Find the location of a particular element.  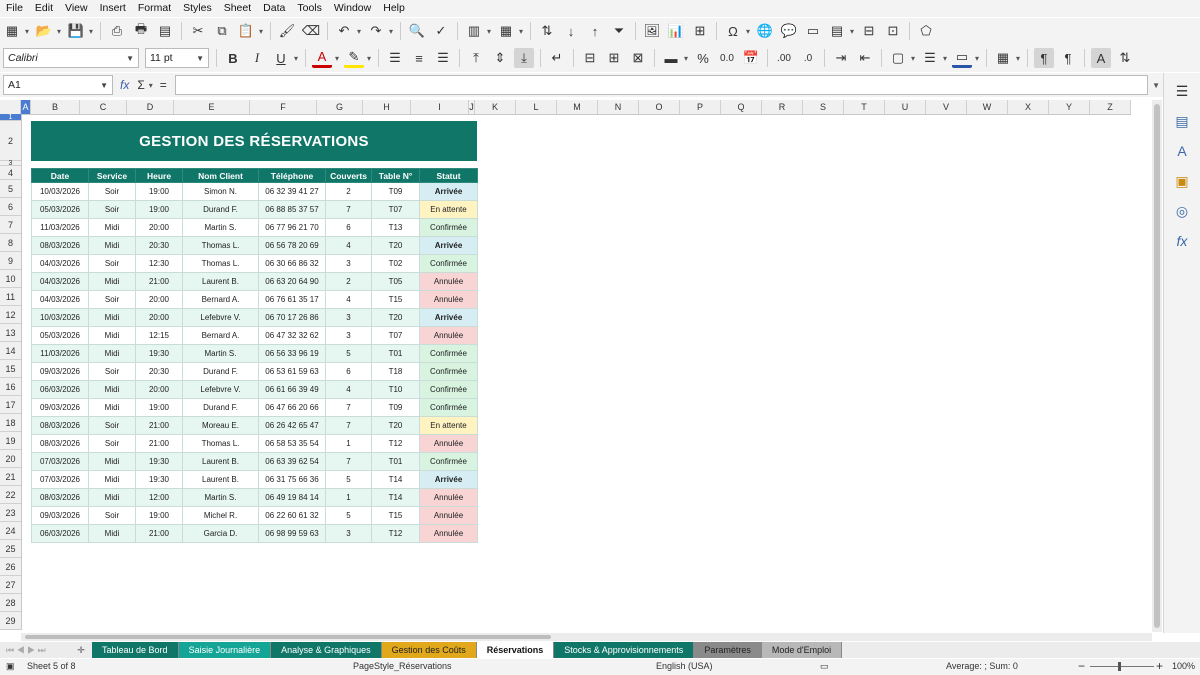

table-cell: 06 63 20 64 90 is located at coordinates (292, 281).